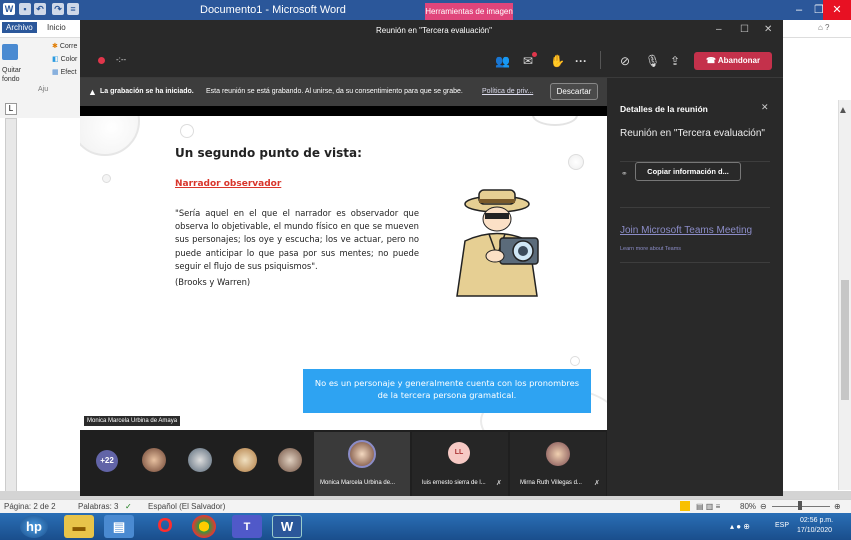 The width and height of the screenshot is (851, 540). What do you see at coordinates (816, 520) in the screenshot?
I see `taskbar-clock: 02:56 p.m.` at bounding box center [816, 520].